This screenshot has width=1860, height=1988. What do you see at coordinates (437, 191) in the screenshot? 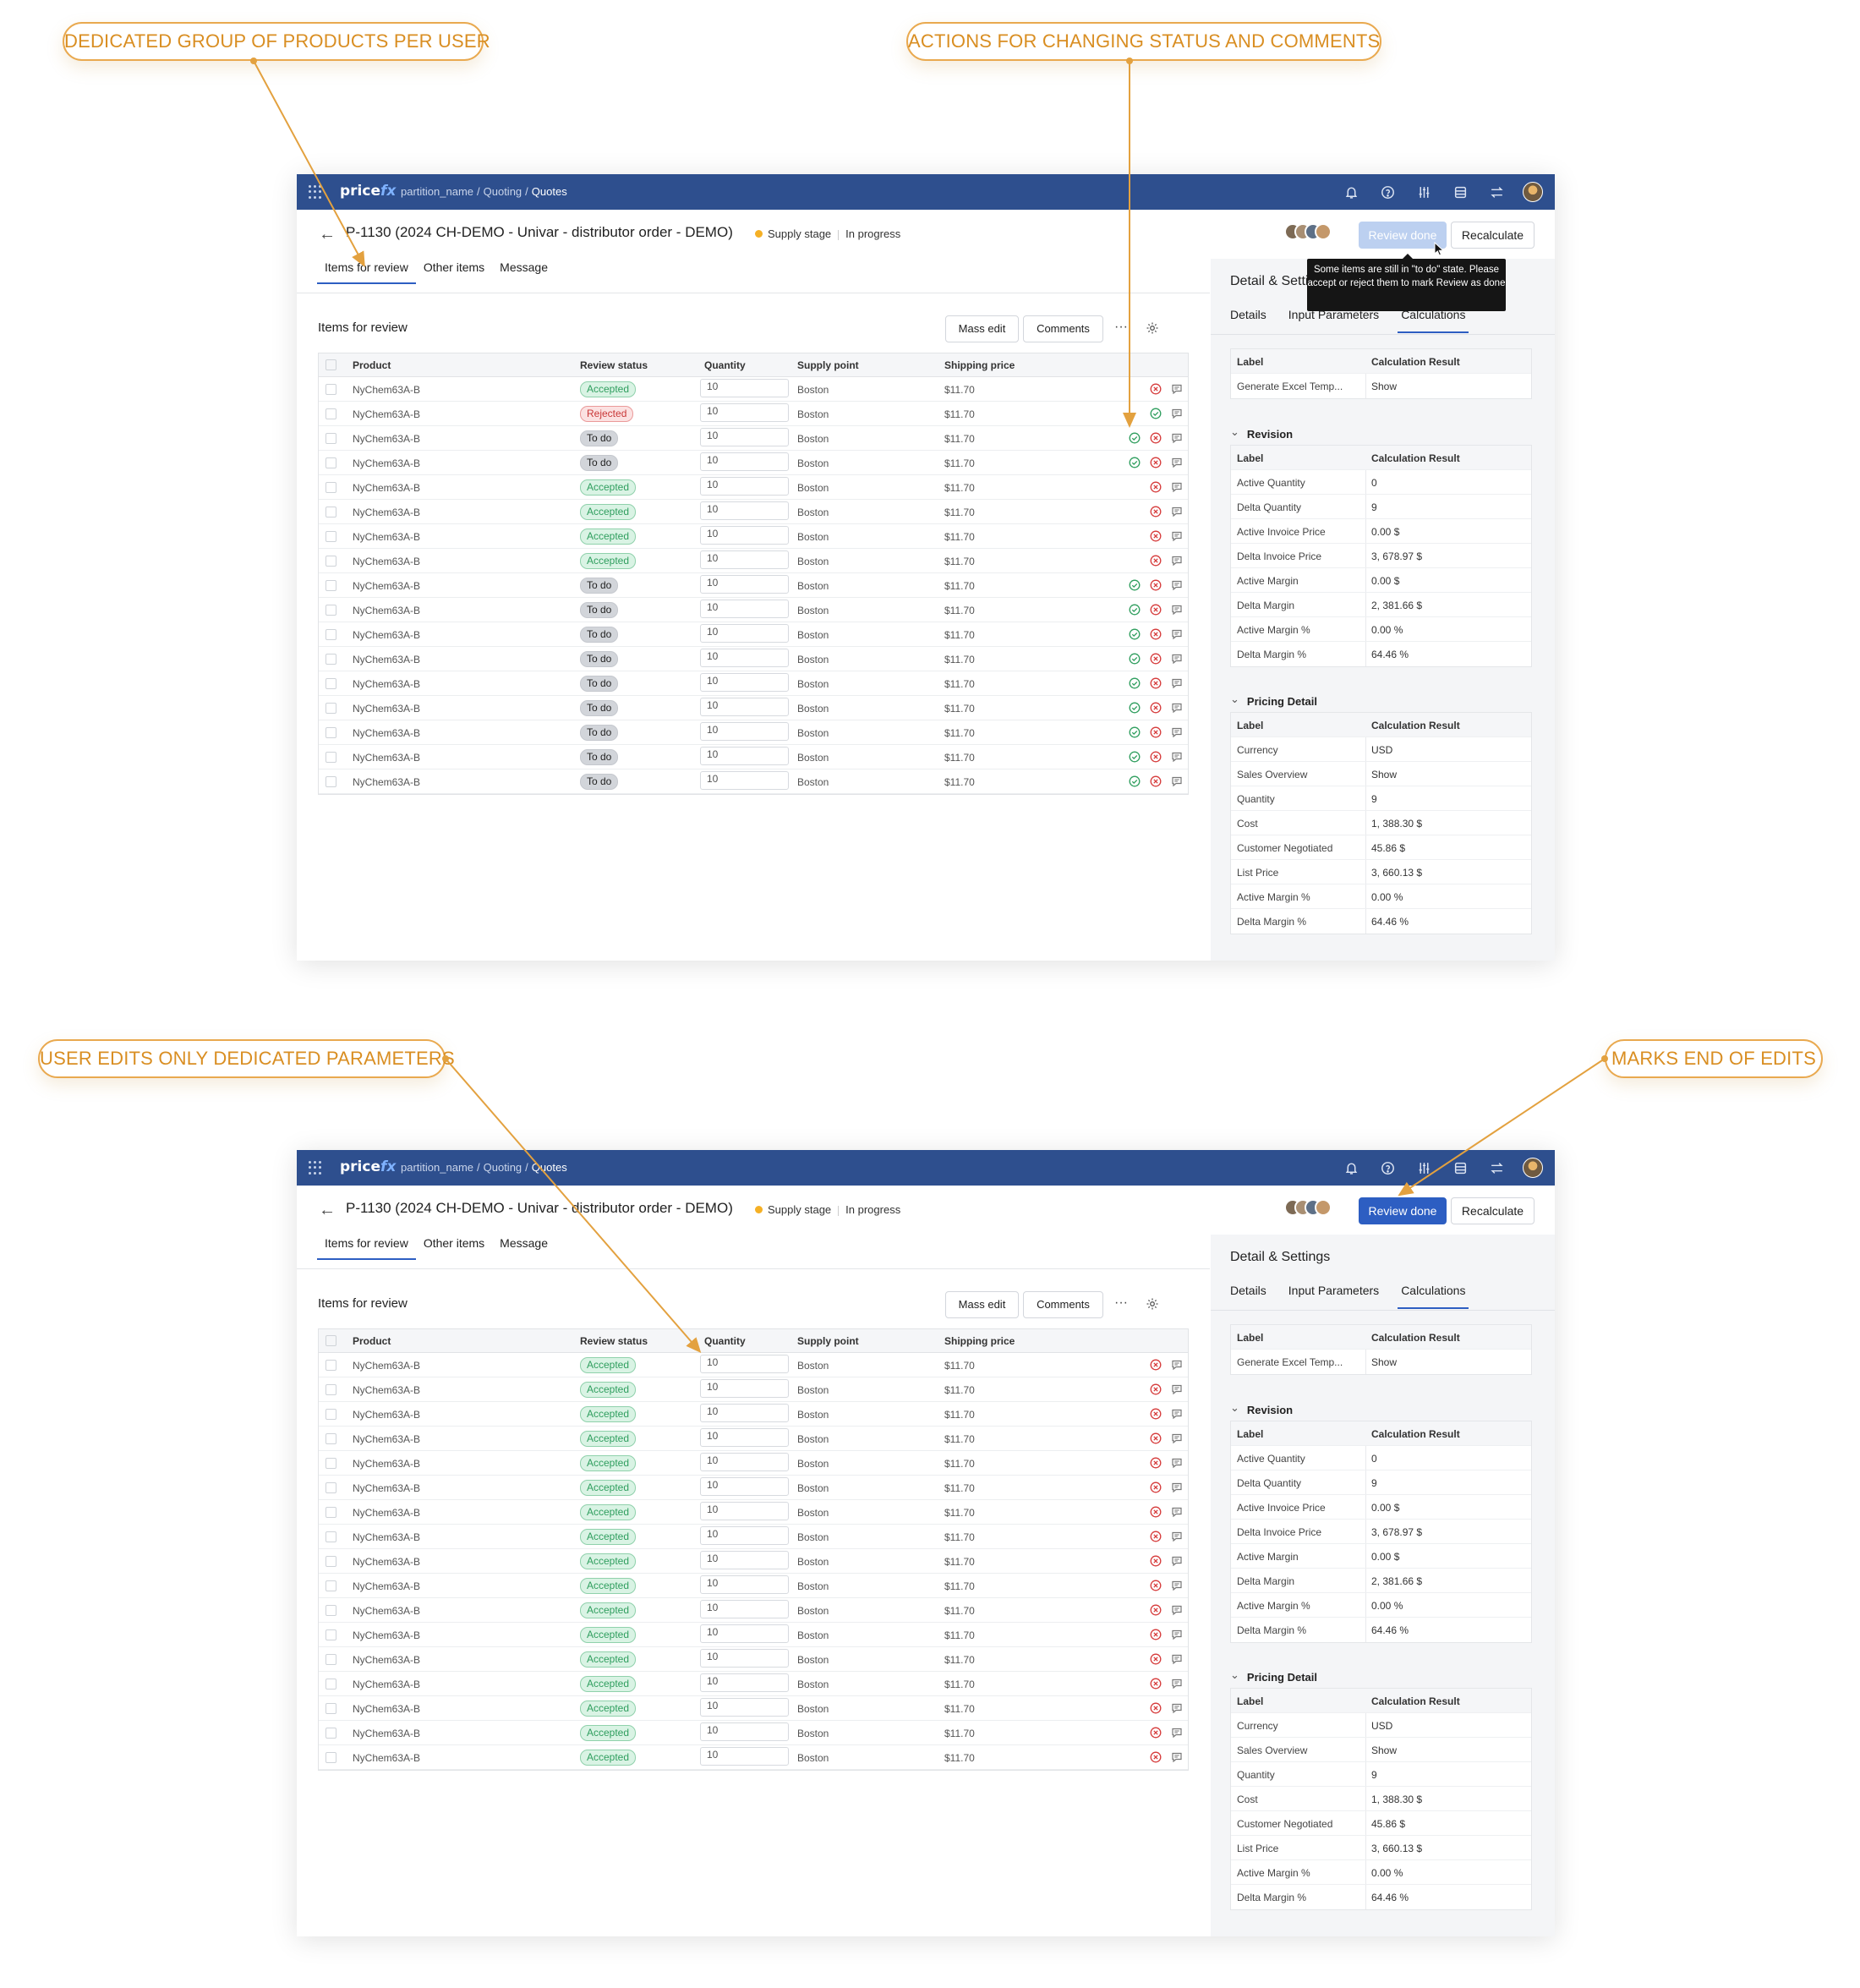
I see `breadcrumb-item: partition_name` at bounding box center [437, 191].